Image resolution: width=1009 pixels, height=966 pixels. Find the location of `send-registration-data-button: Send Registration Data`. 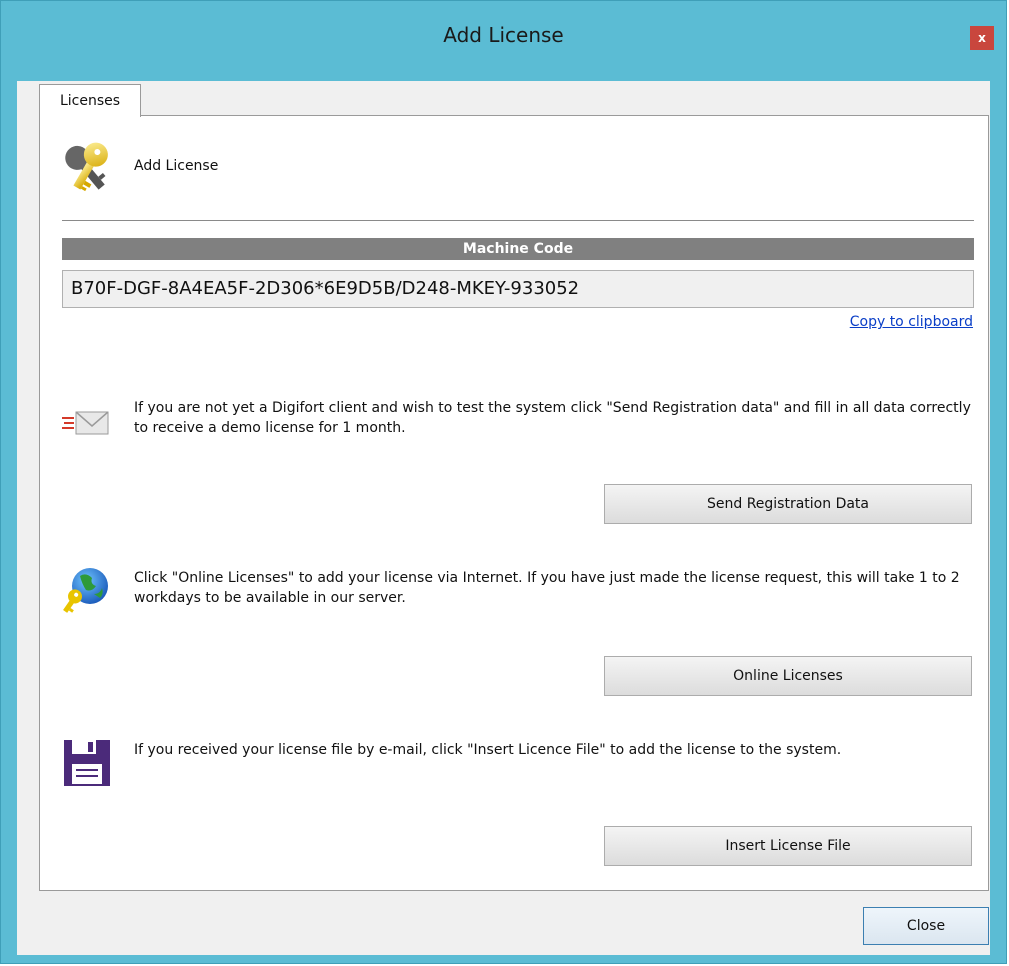

send-registration-data-button: Send Registration Data is located at coordinates (788, 504).